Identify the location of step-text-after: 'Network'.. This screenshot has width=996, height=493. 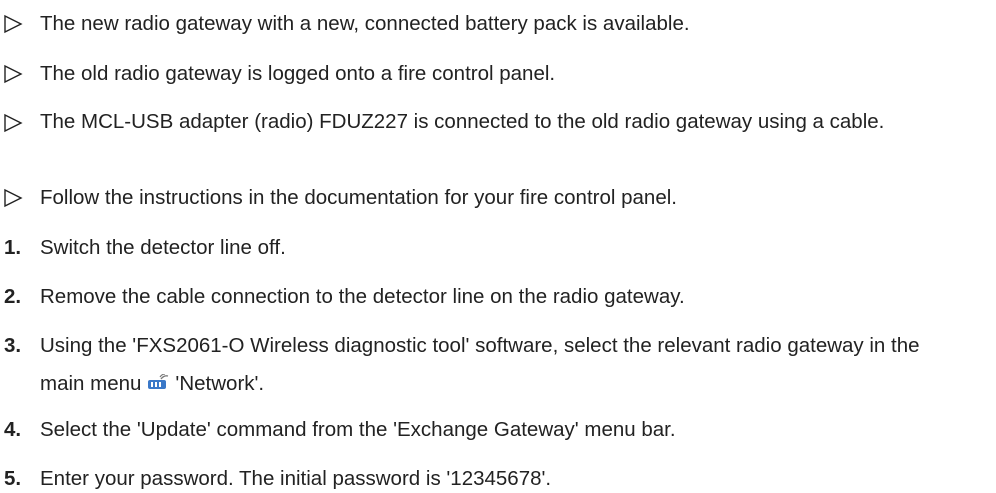
(220, 383).